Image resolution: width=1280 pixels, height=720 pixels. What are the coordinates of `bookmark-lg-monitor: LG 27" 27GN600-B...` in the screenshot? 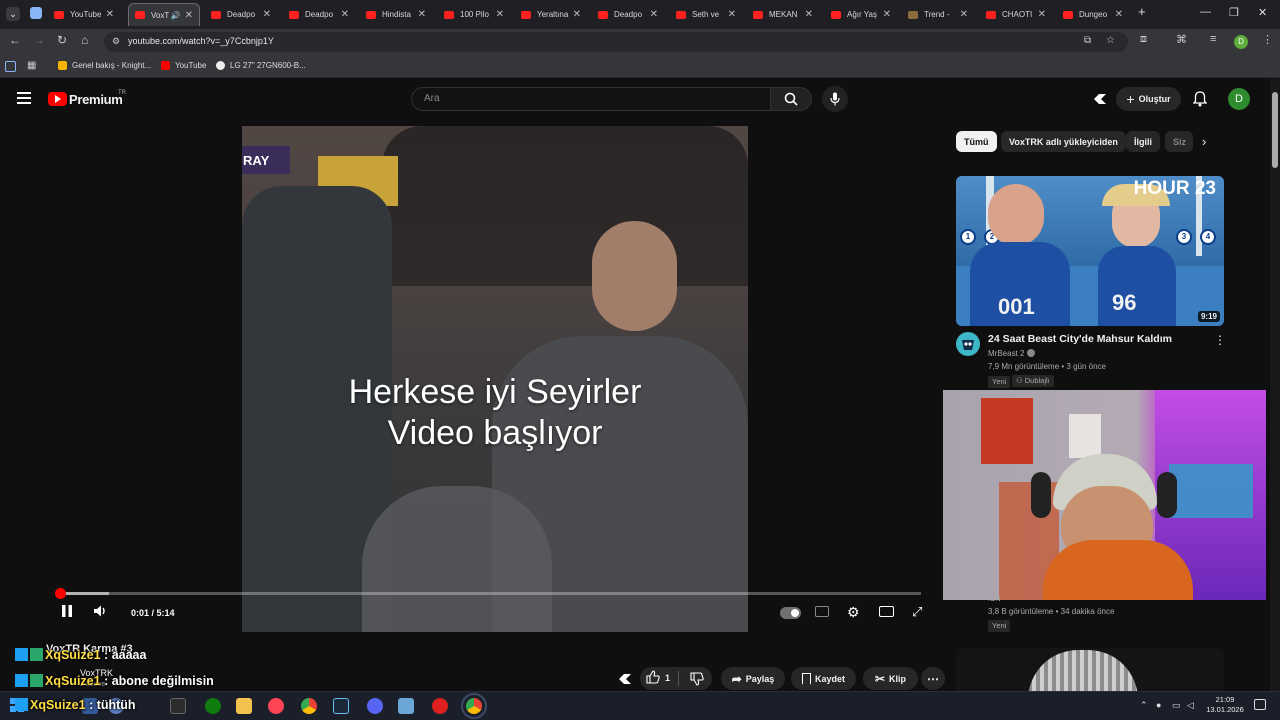 It's located at (261, 65).